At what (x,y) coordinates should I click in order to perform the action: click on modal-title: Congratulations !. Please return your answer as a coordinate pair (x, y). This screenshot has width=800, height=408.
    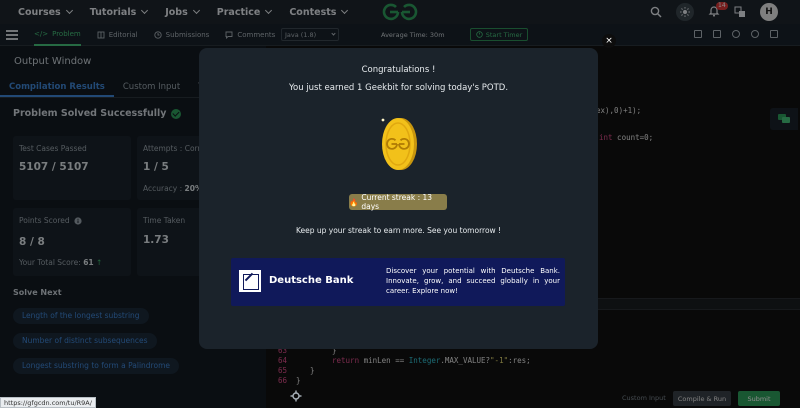
    Looking at the image, I should click on (398, 70).